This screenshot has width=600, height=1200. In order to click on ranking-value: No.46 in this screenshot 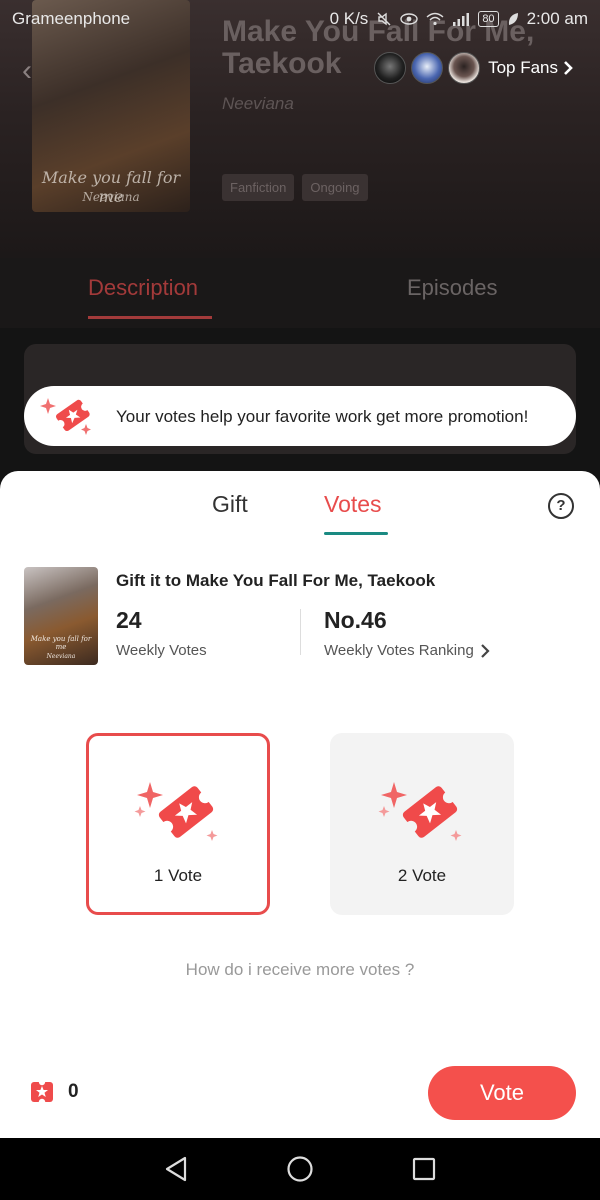, I will do `click(355, 620)`.